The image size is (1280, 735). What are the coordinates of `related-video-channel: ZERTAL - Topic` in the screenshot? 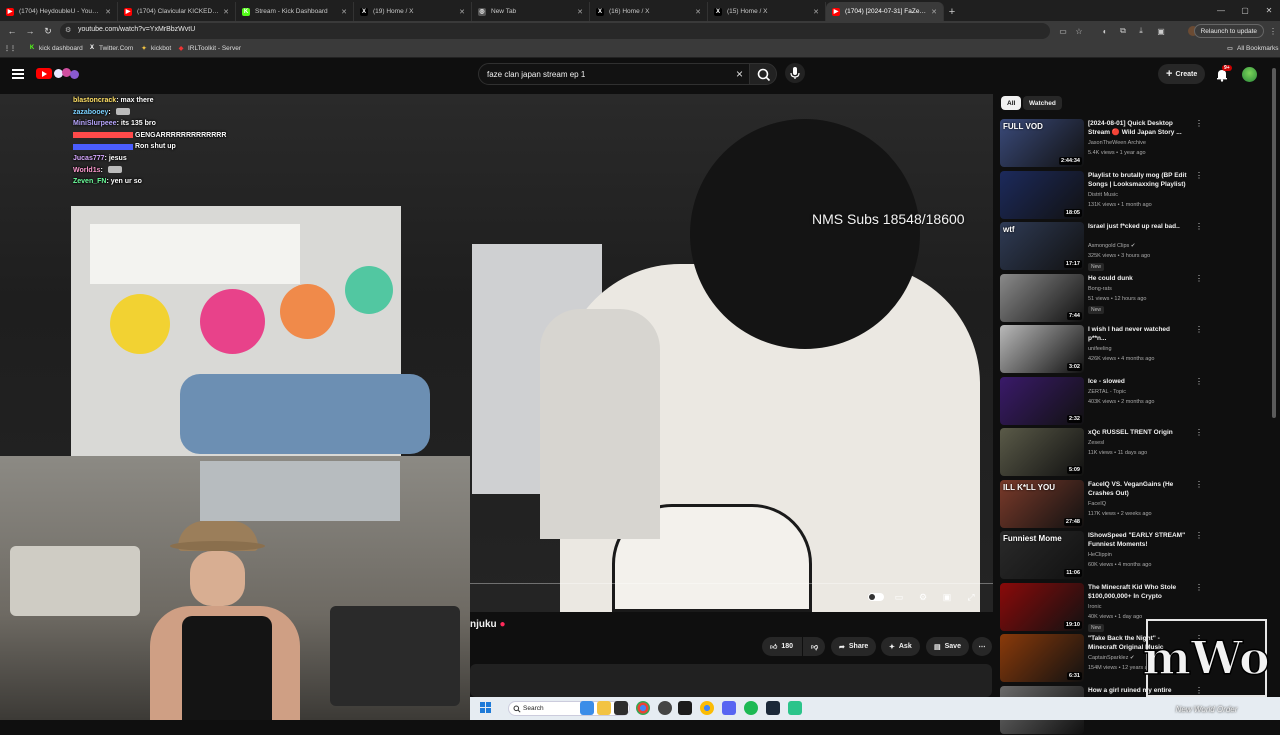 It's located at (1107, 392).